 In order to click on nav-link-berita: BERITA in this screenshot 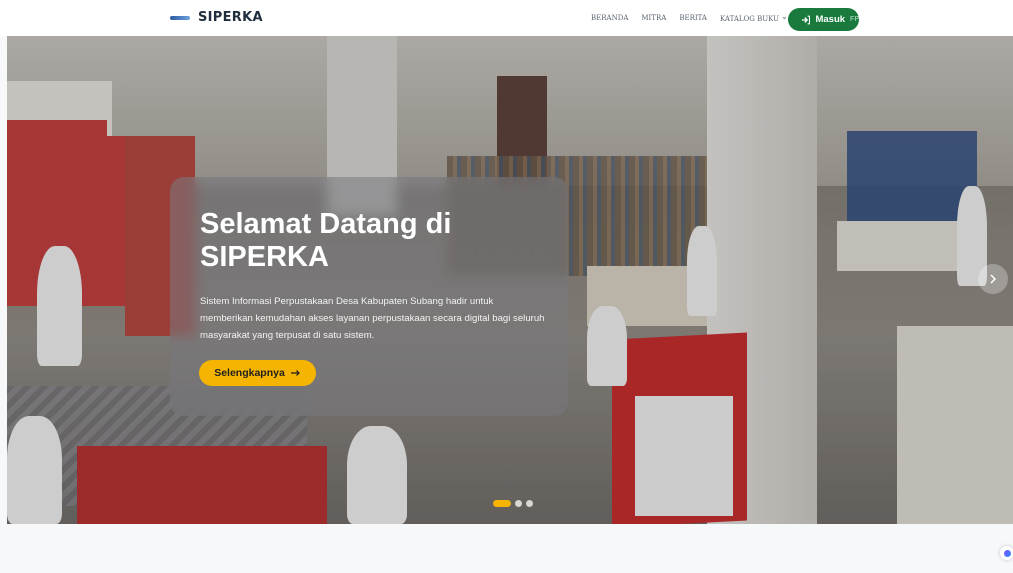, I will do `click(693, 18)`.